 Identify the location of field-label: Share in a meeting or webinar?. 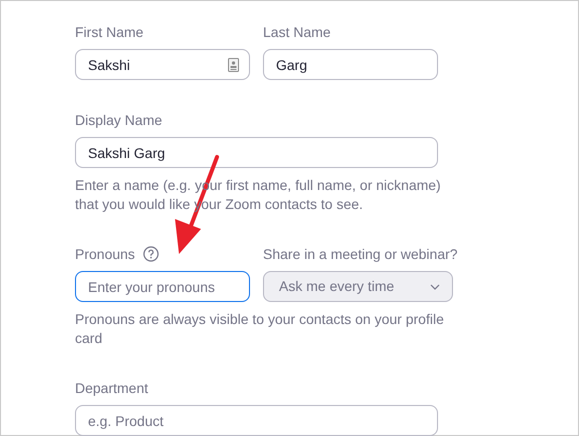
(360, 254).